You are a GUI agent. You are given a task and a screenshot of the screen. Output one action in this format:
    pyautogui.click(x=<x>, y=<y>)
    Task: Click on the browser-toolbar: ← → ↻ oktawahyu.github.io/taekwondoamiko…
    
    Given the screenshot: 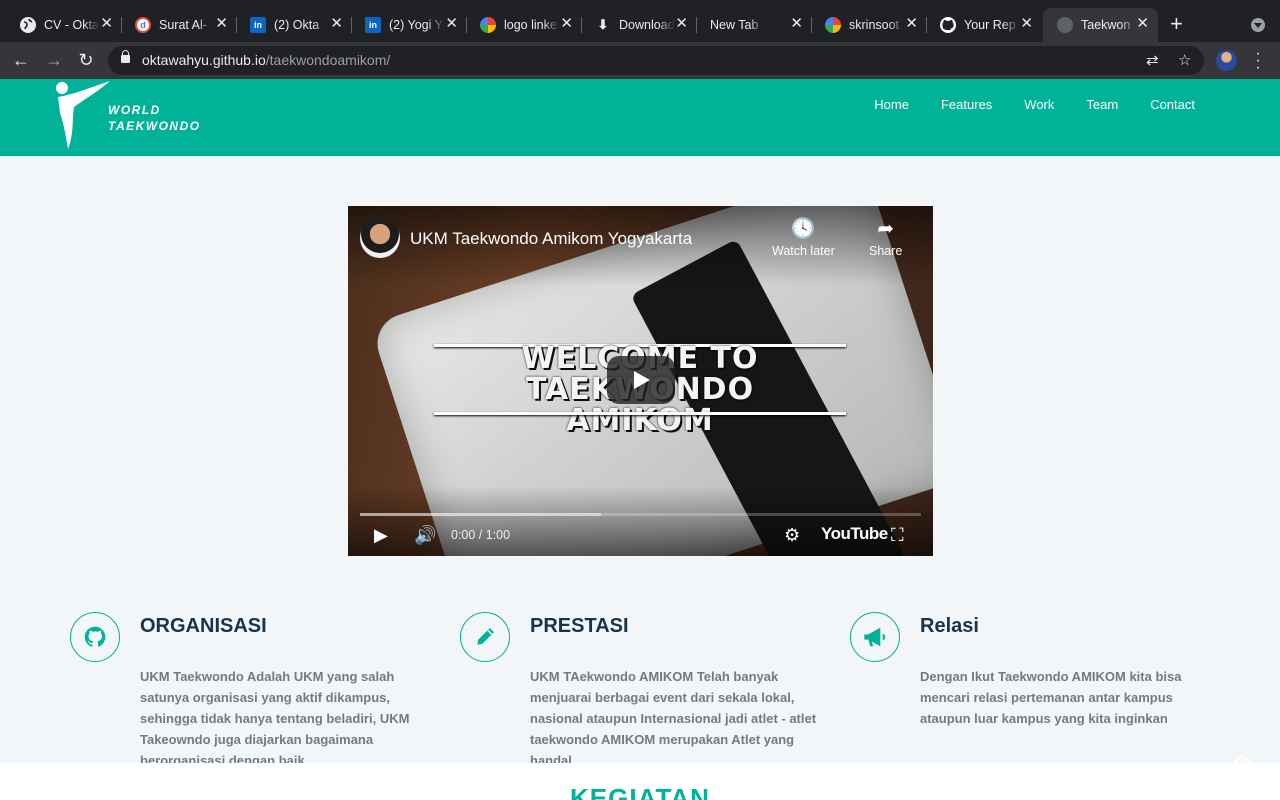 What is the action you would take?
    pyautogui.click(x=640, y=60)
    